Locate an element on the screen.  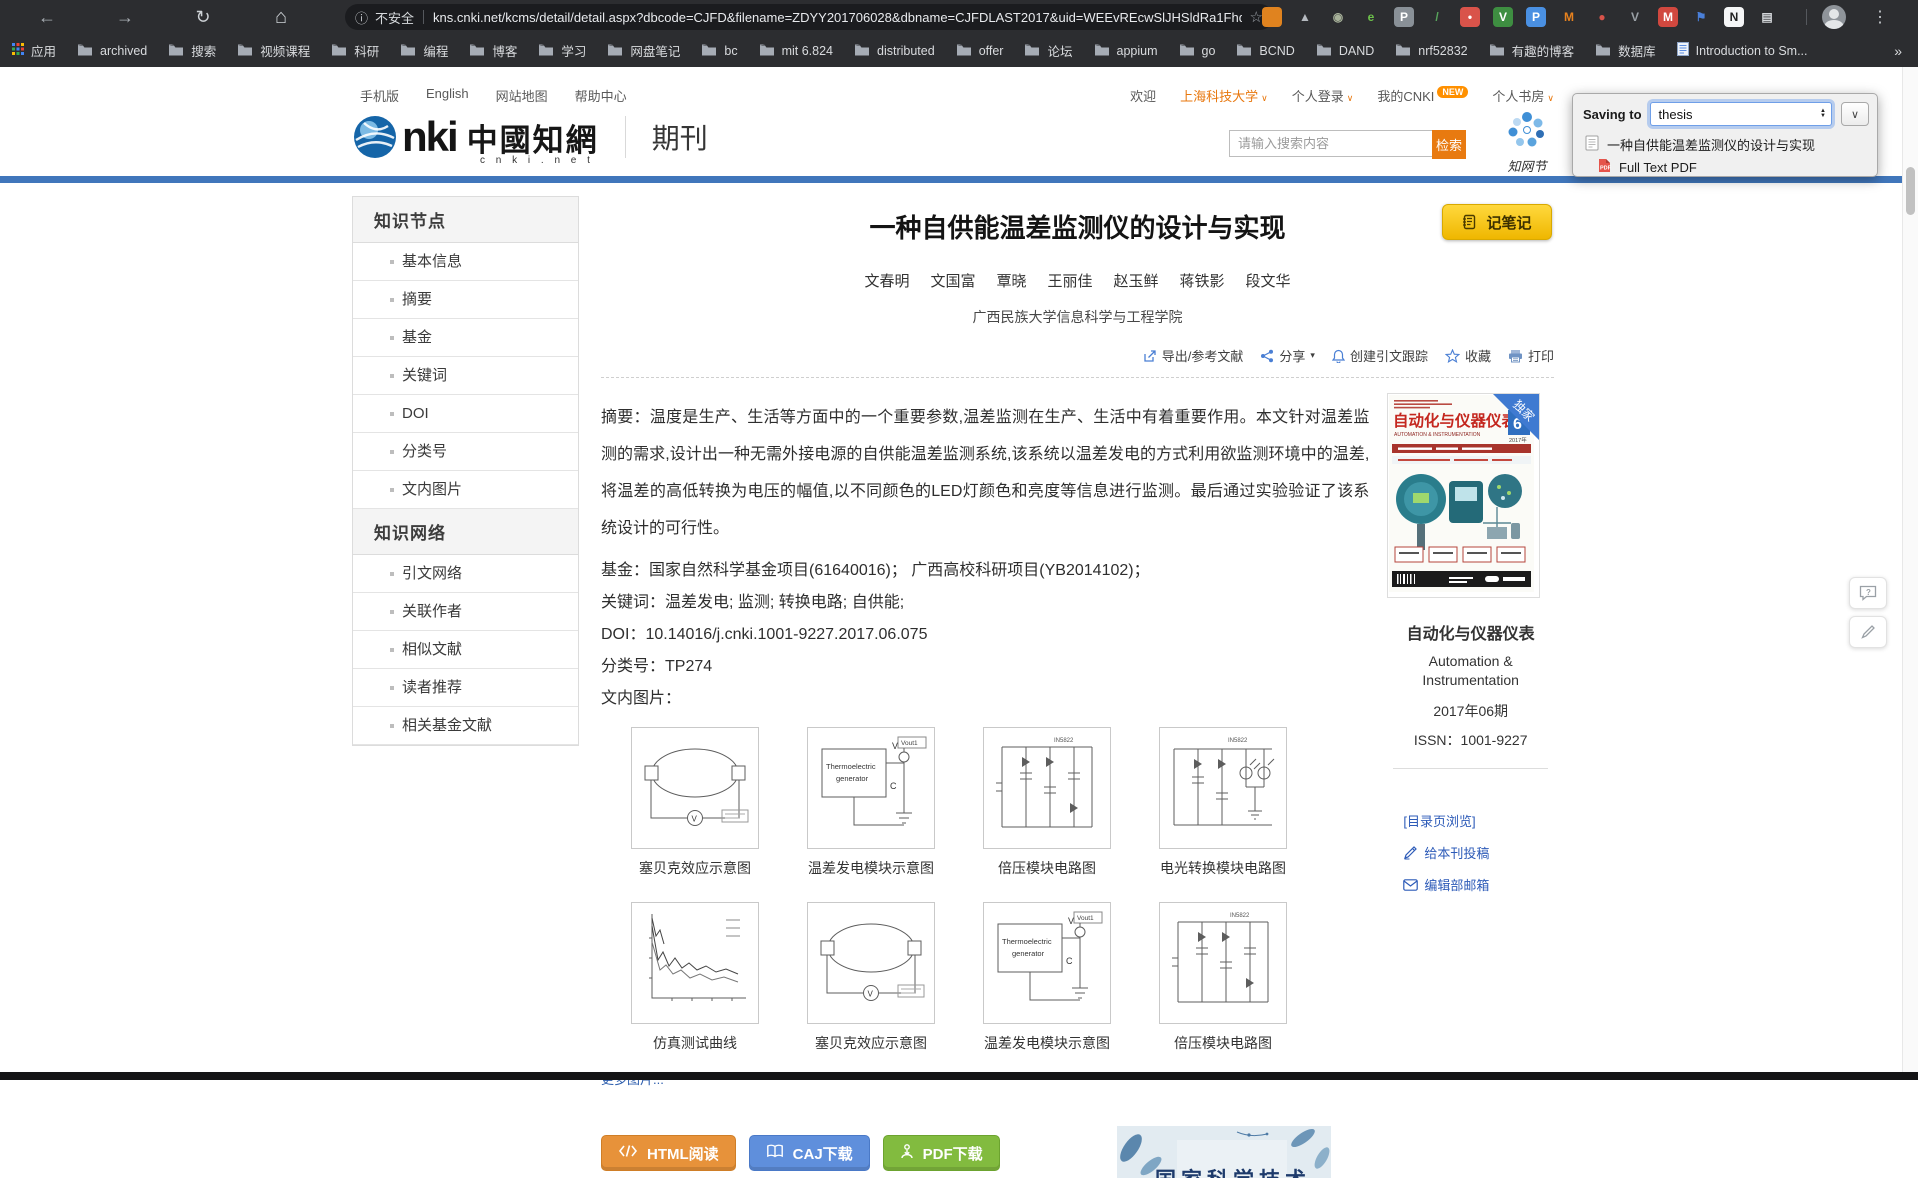
download-button-HTML阅读: HTML阅读 is located at coordinates (668, 1153).